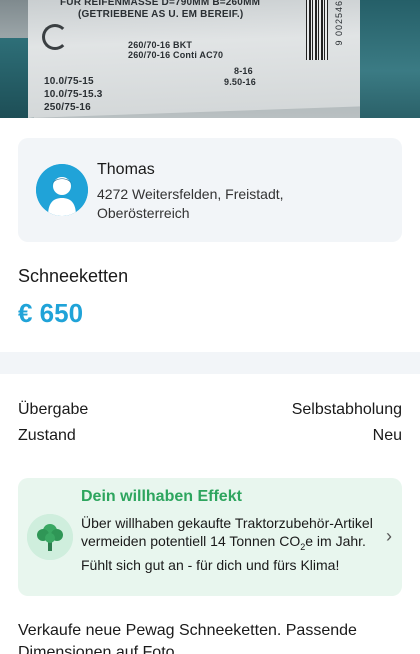 This screenshot has height=654, width=420. I want to click on chevron-right-icon: ›, so click(389, 536).